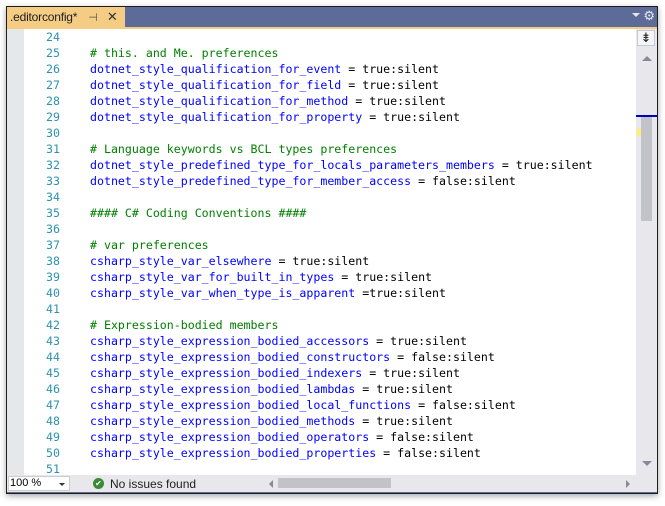 The image size is (665, 506). What do you see at coordinates (53, 405) in the screenshot?
I see `line-number: 47` at bounding box center [53, 405].